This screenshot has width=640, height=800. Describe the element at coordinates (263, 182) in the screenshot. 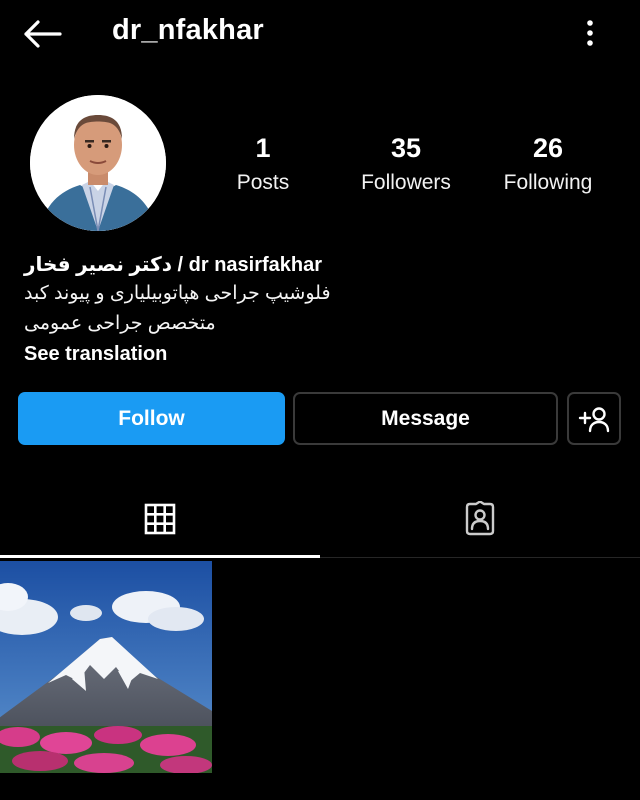

I see `posts-label: Posts` at that location.